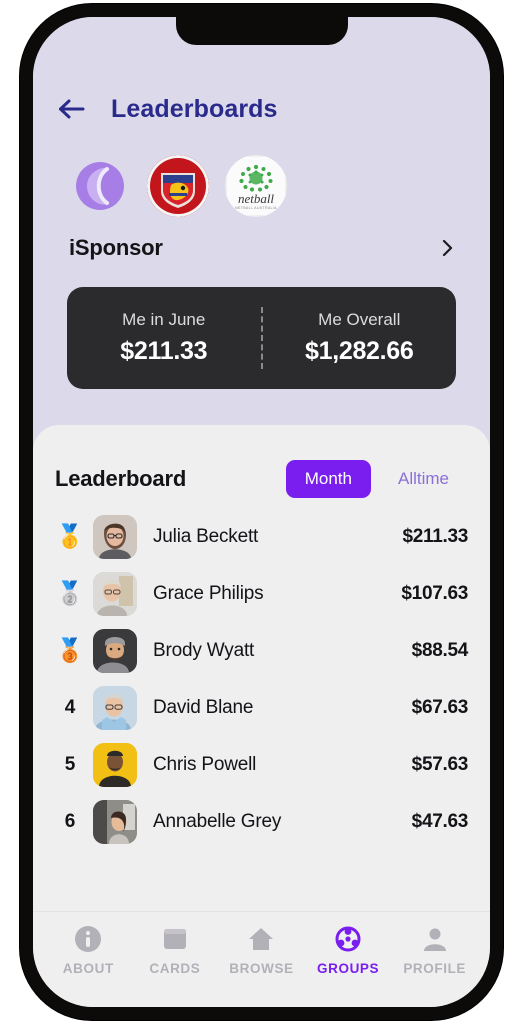  Describe the element at coordinates (440, 650) in the screenshot. I see `player-amount: $88.54` at that location.